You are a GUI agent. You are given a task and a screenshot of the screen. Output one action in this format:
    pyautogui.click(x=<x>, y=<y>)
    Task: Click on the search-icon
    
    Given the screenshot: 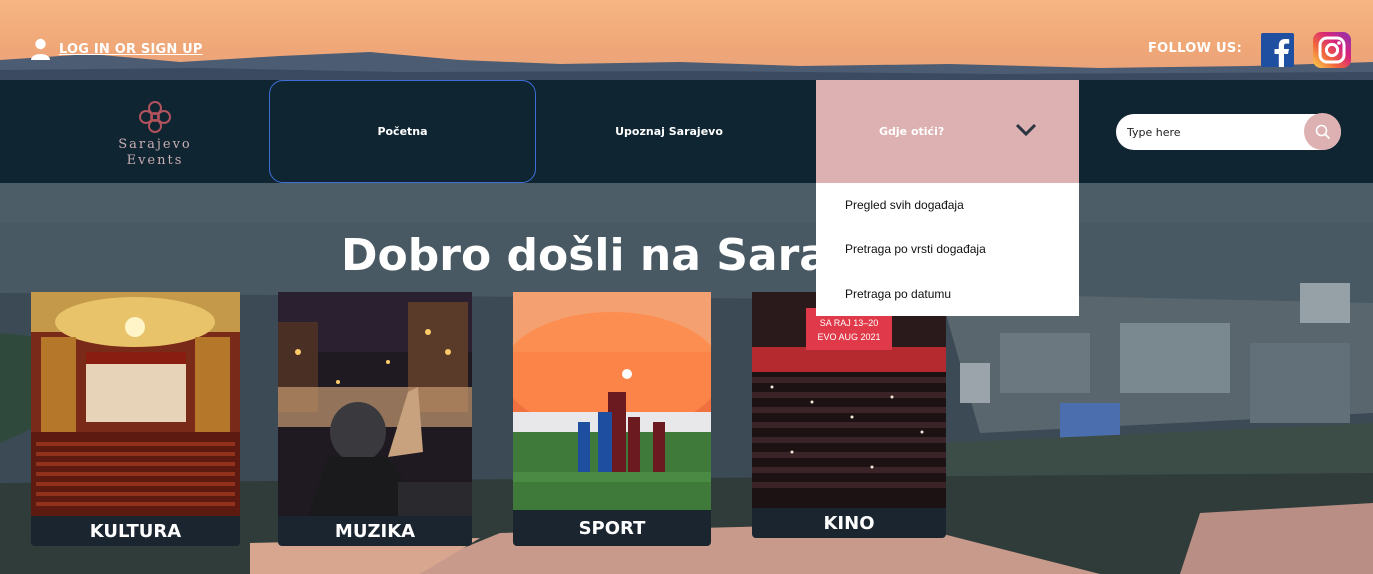 What is the action you would take?
    pyautogui.click(x=1322, y=131)
    